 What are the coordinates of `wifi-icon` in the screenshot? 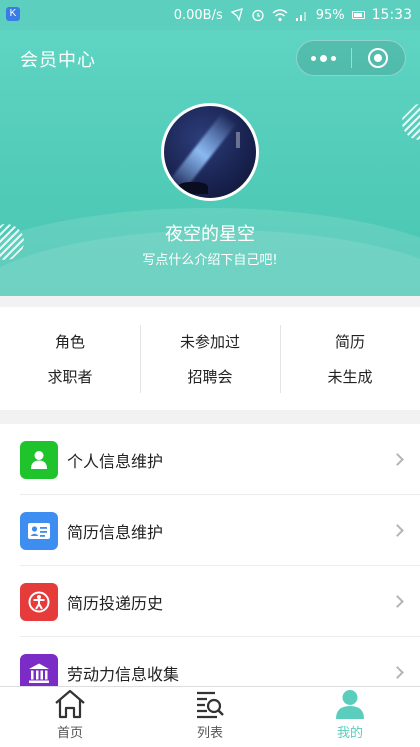 It's located at (280, 14).